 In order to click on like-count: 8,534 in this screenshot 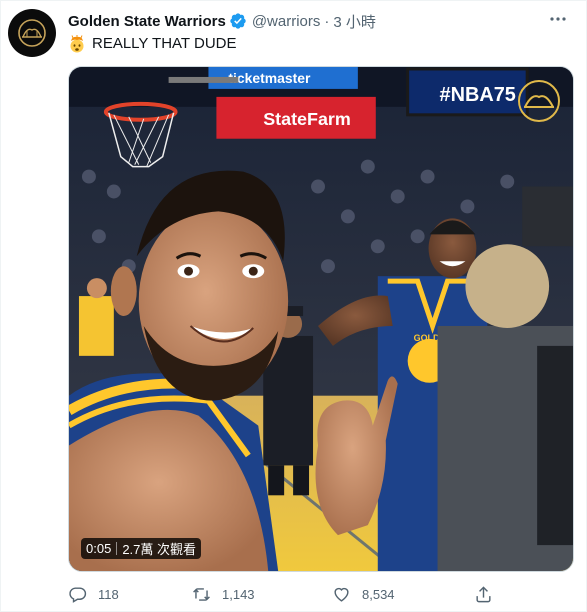, I will do `click(378, 594)`.